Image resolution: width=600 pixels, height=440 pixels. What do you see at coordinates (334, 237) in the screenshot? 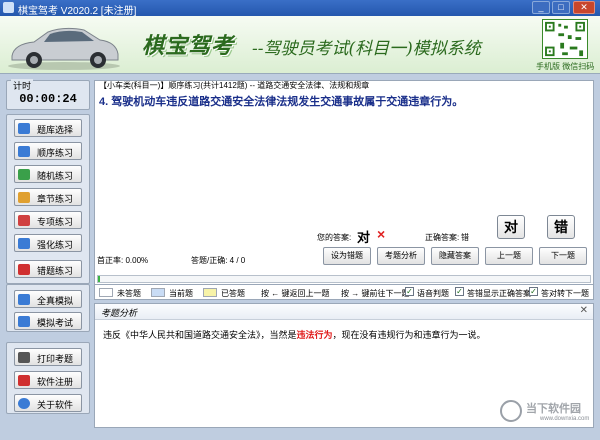
I see `your-answer-label: 您的答案:` at bounding box center [334, 237].